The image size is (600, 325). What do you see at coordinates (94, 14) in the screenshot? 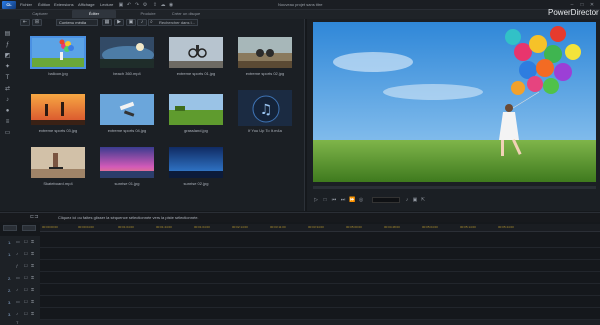
I see `tab-editer: Éditer` at bounding box center [94, 14].